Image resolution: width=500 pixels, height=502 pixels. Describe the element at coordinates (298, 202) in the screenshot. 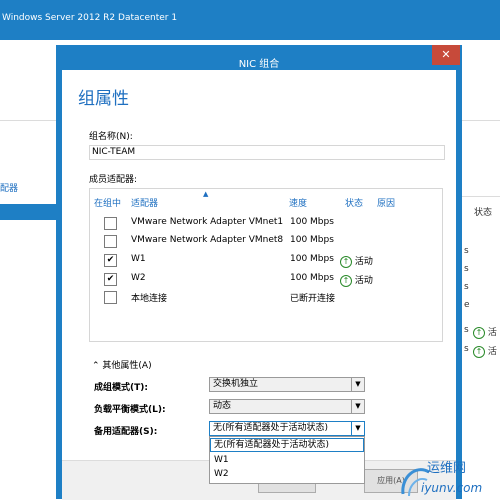

I see `column-header-speed: 速度` at that location.